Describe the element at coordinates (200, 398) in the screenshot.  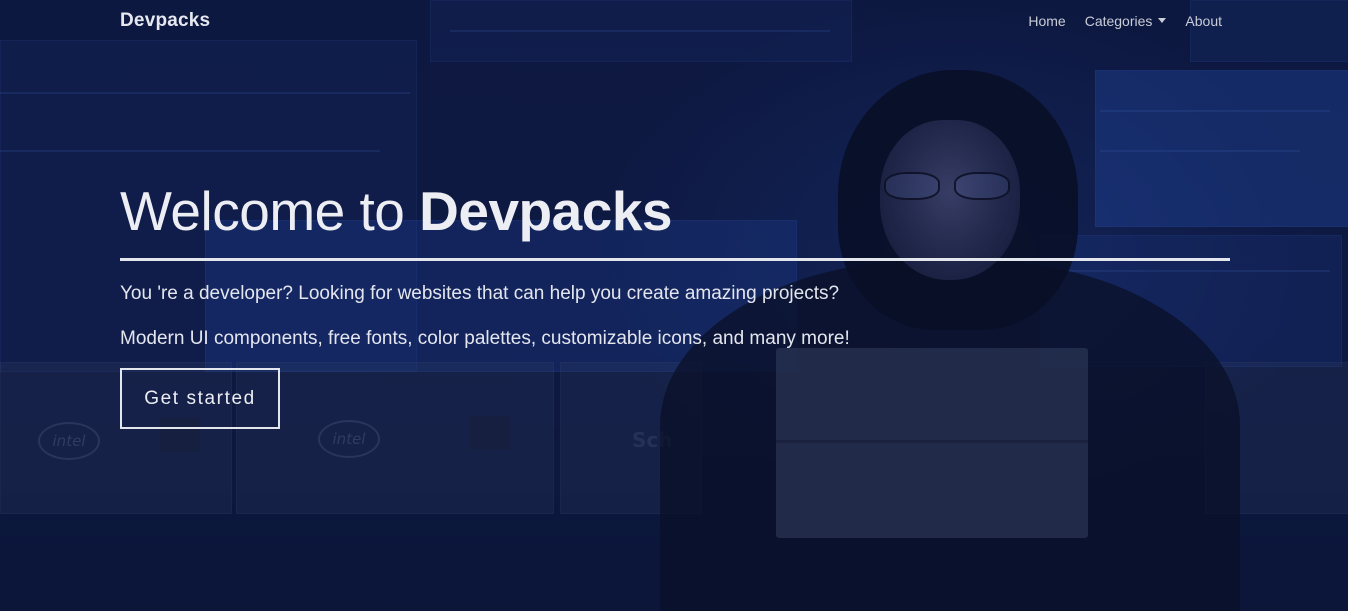
I see `get-started-button: Get started` at that location.